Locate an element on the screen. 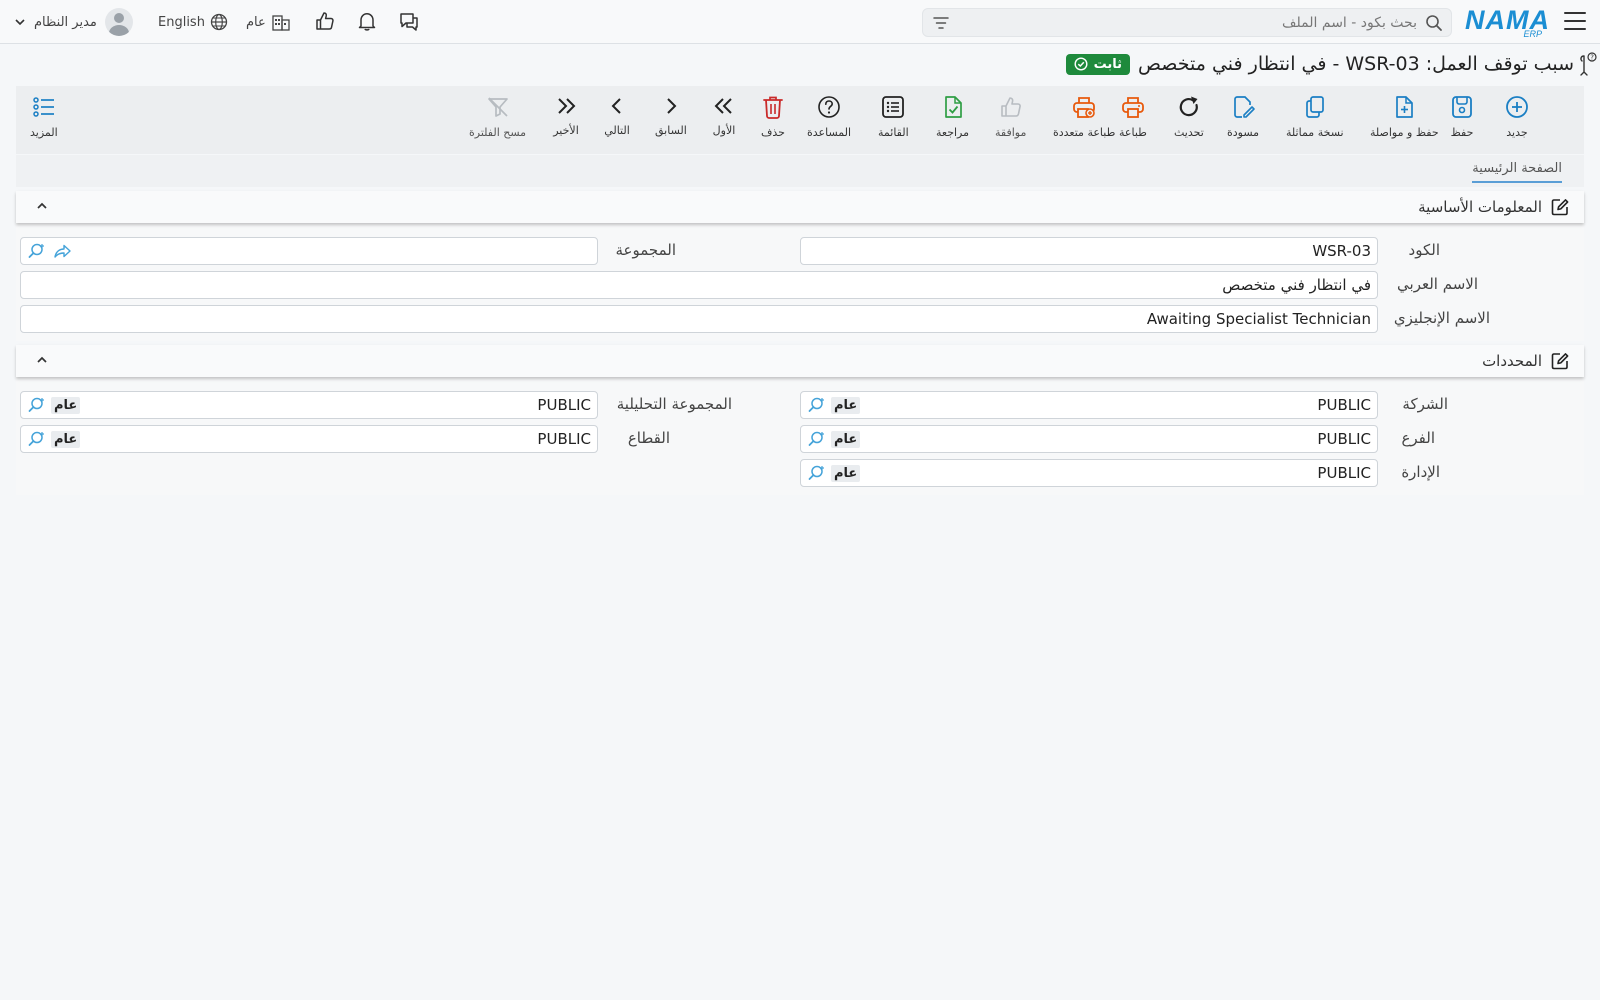  bell-icon is located at coordinates (367, 23).